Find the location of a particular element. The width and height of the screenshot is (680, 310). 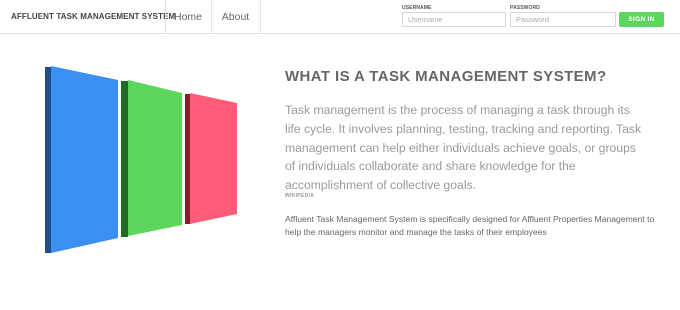

nav-about-link: About is located at coordinates (235, 17).